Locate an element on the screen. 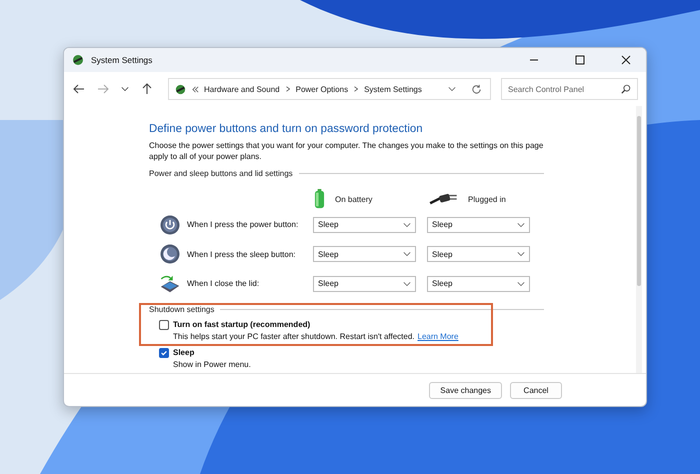  column-header: Plugged in is located at coordinates (487, 199).